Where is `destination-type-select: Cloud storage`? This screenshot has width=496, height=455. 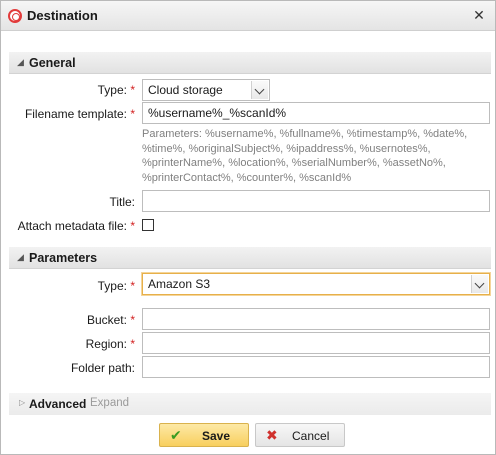 destination-type-select: Cloud storage is located at coordinates (206, 90).